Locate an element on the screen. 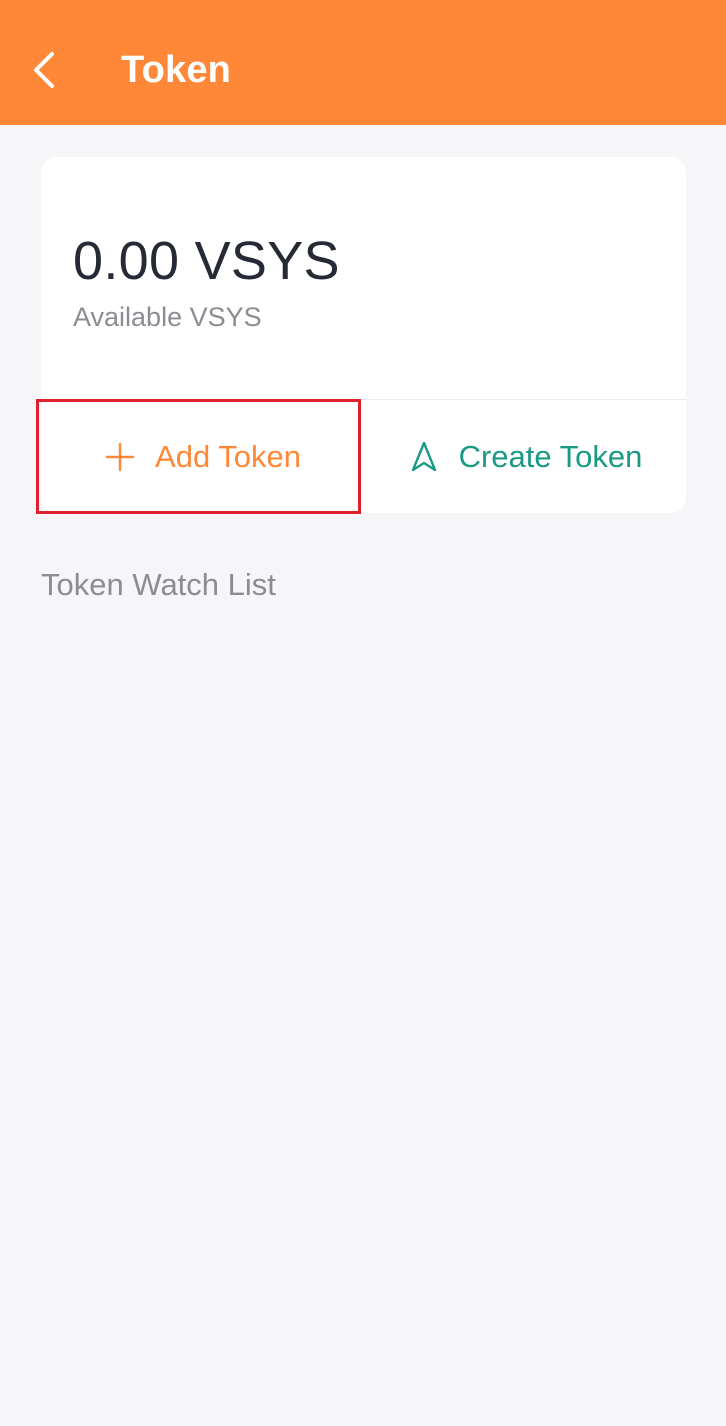 Image resolution: width=726 pixels, height=1426 pixels. app-bar: Token is located at coordinates (363, 62).